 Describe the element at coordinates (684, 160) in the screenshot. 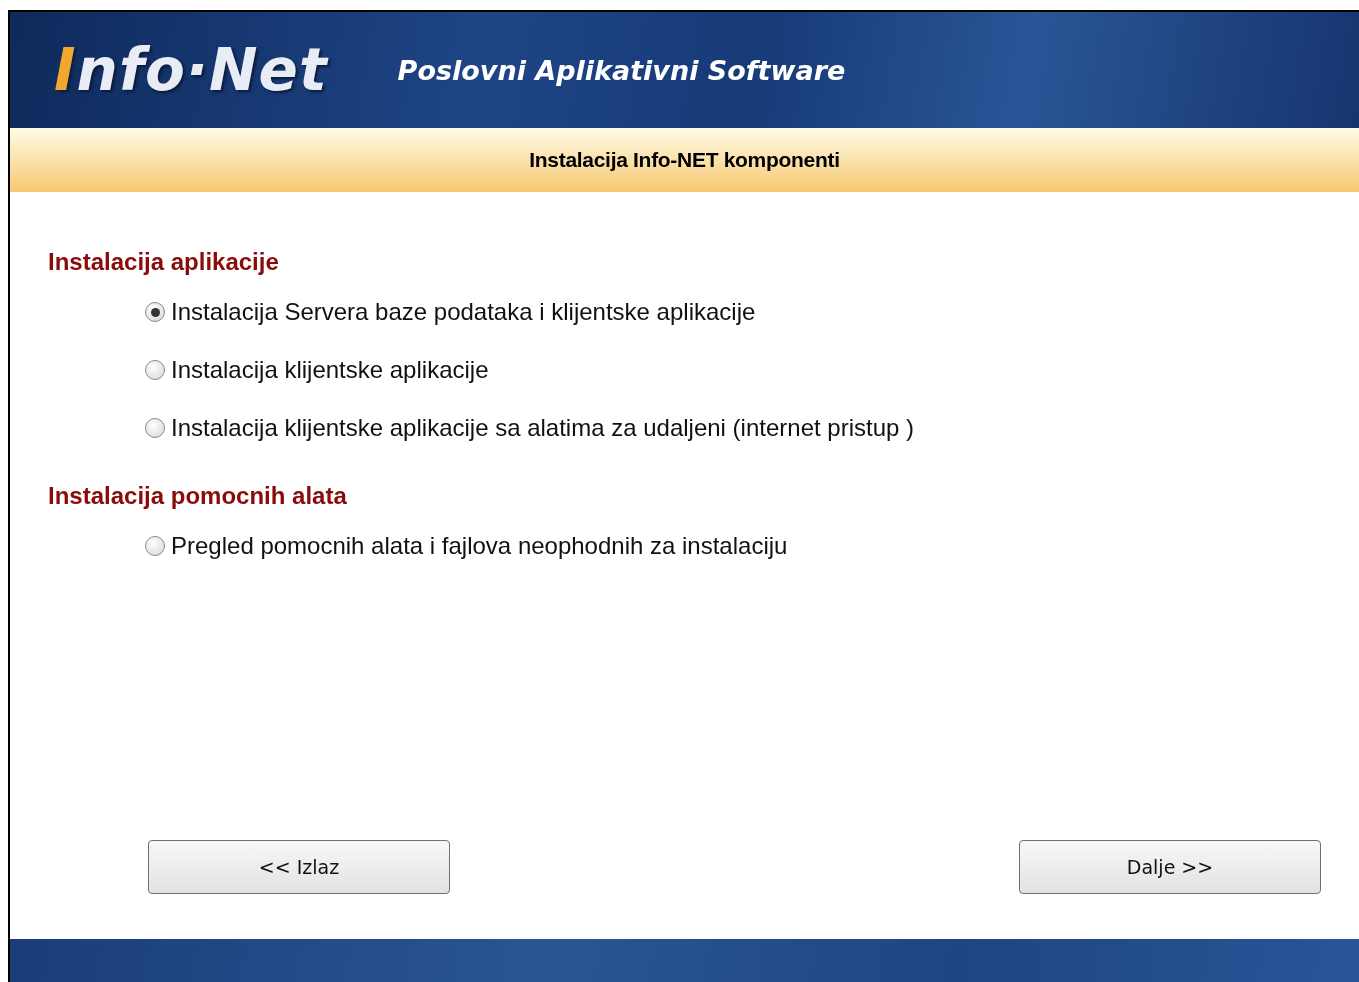

I see `banner-title: Instalacija Info-NET komponenti` at that location.